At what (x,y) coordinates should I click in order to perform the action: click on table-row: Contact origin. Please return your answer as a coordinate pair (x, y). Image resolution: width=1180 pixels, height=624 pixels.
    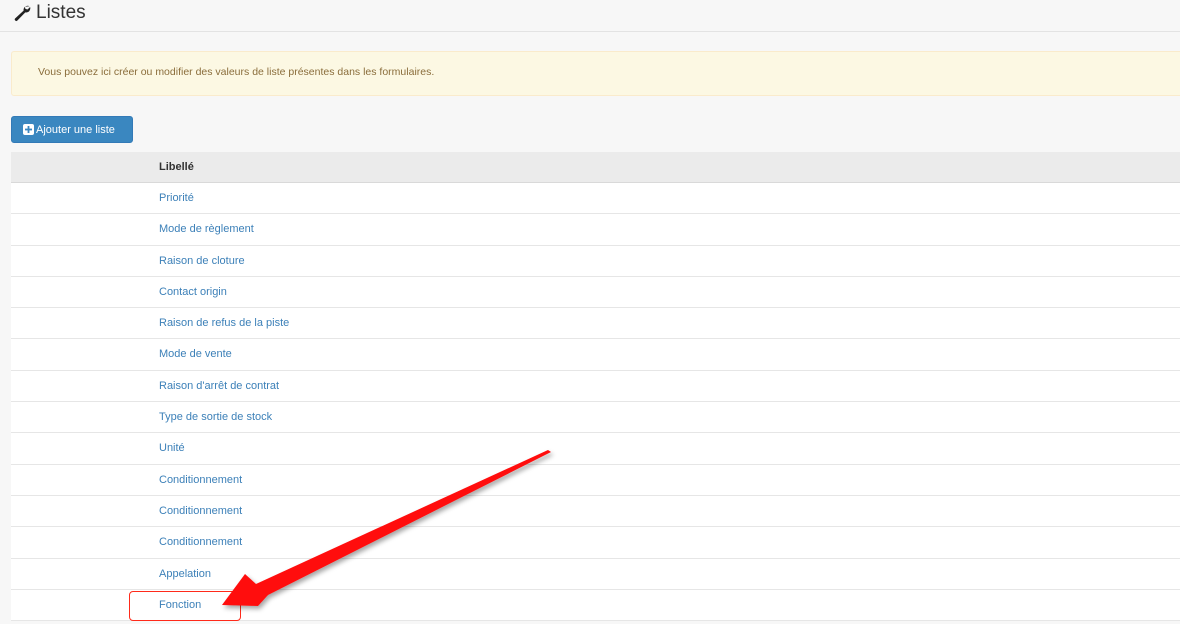
    Looking at the image, I should click on (595, 292).